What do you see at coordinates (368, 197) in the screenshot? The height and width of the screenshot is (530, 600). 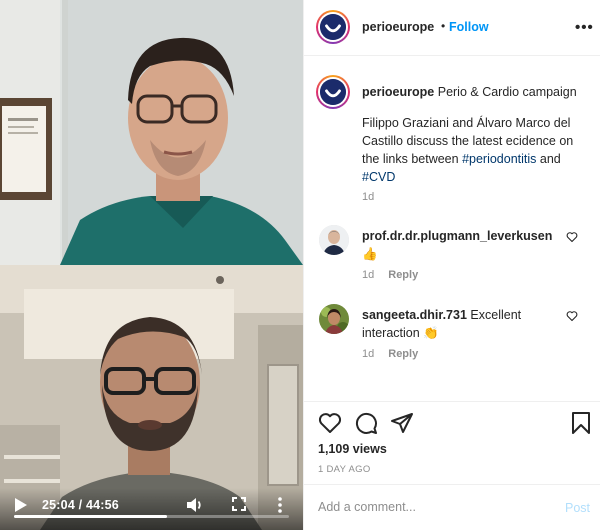 I see `caption-age: 1d` at bounding box center [368, 197].